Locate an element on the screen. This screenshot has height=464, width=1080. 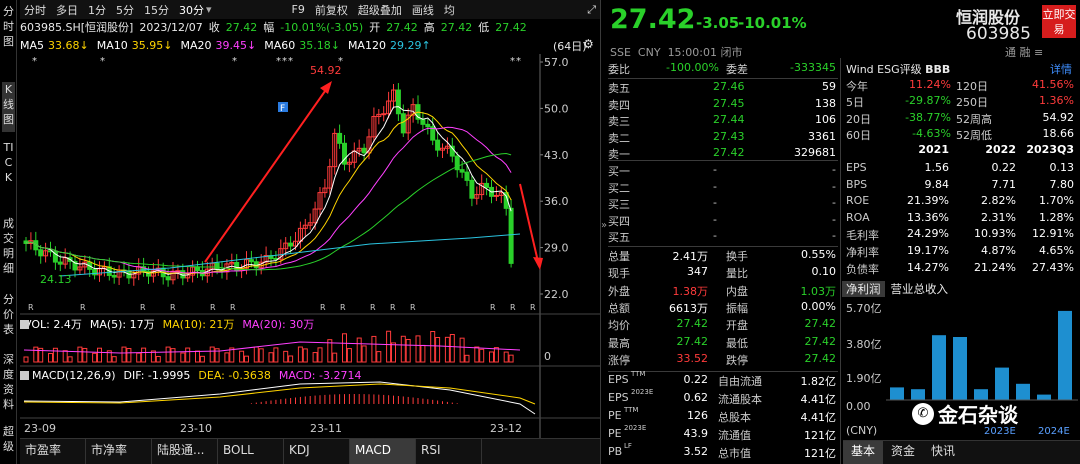
ma-name-1: MA10 is located at coordinates (112, 45).